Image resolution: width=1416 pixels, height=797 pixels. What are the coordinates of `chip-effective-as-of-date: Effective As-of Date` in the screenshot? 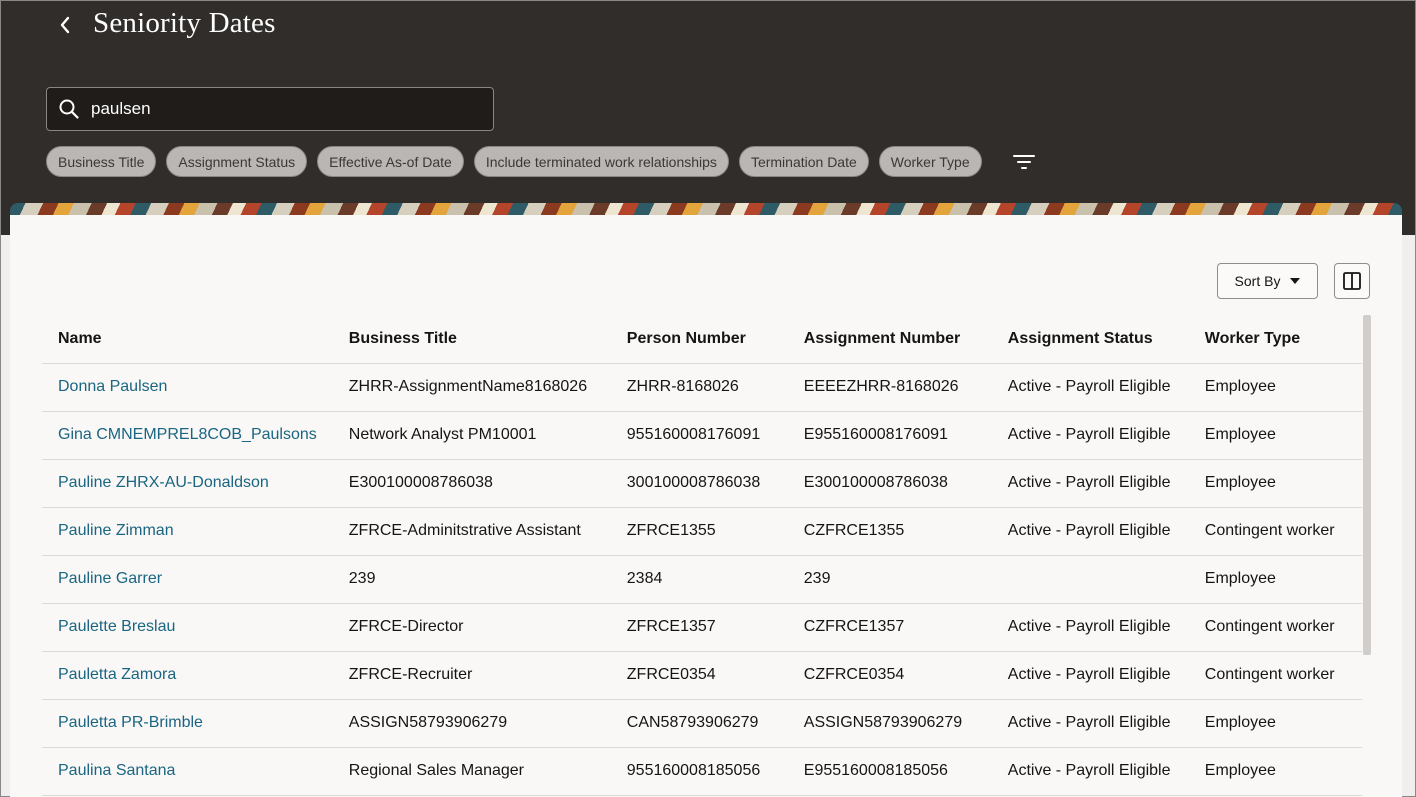 It's located at (390, 161).